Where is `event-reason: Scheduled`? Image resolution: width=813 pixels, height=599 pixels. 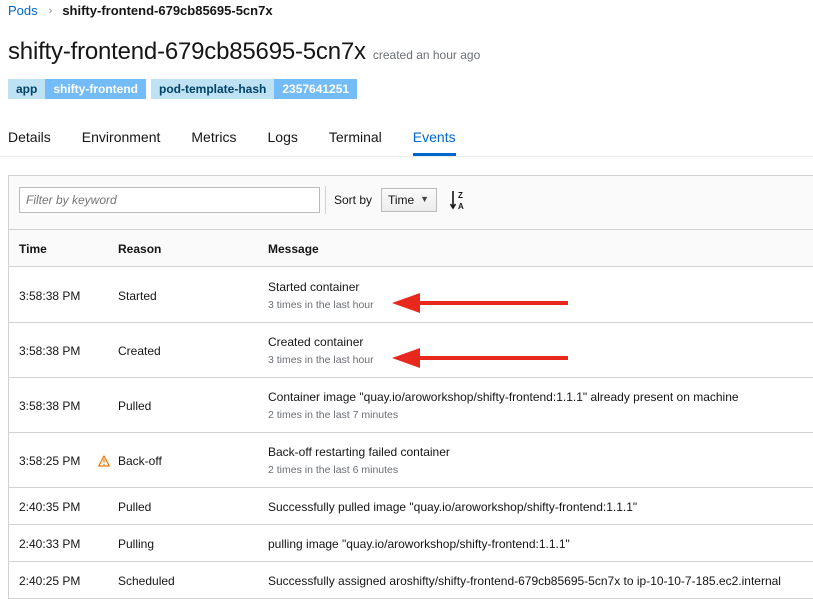
event-reason: Scheduled is located at coordinates (146, 581).